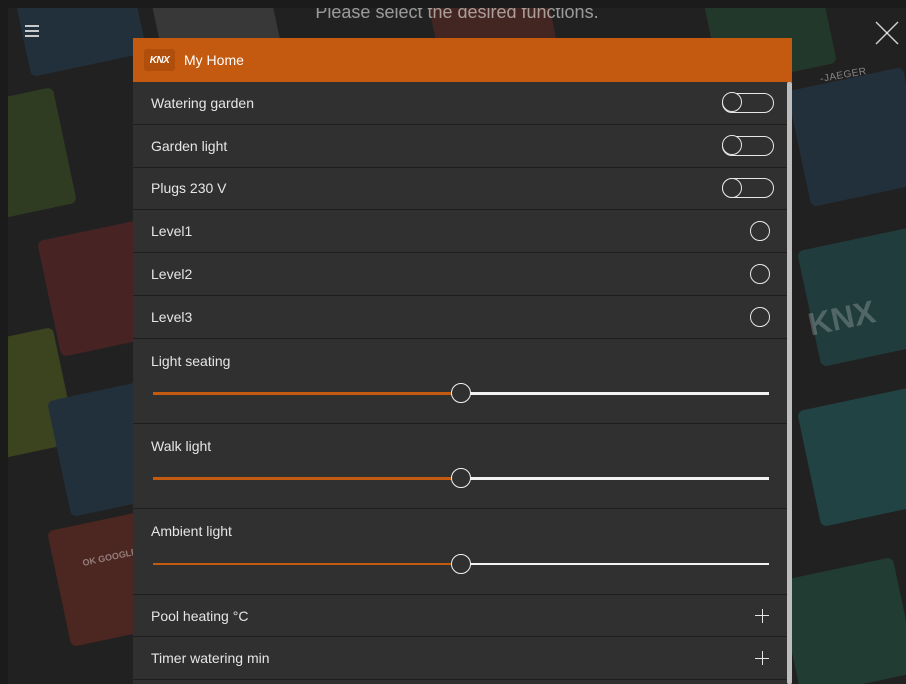 The height and width of the screenshot is (684, 906). I want to click on walk-light-slider, so click(461, 478).